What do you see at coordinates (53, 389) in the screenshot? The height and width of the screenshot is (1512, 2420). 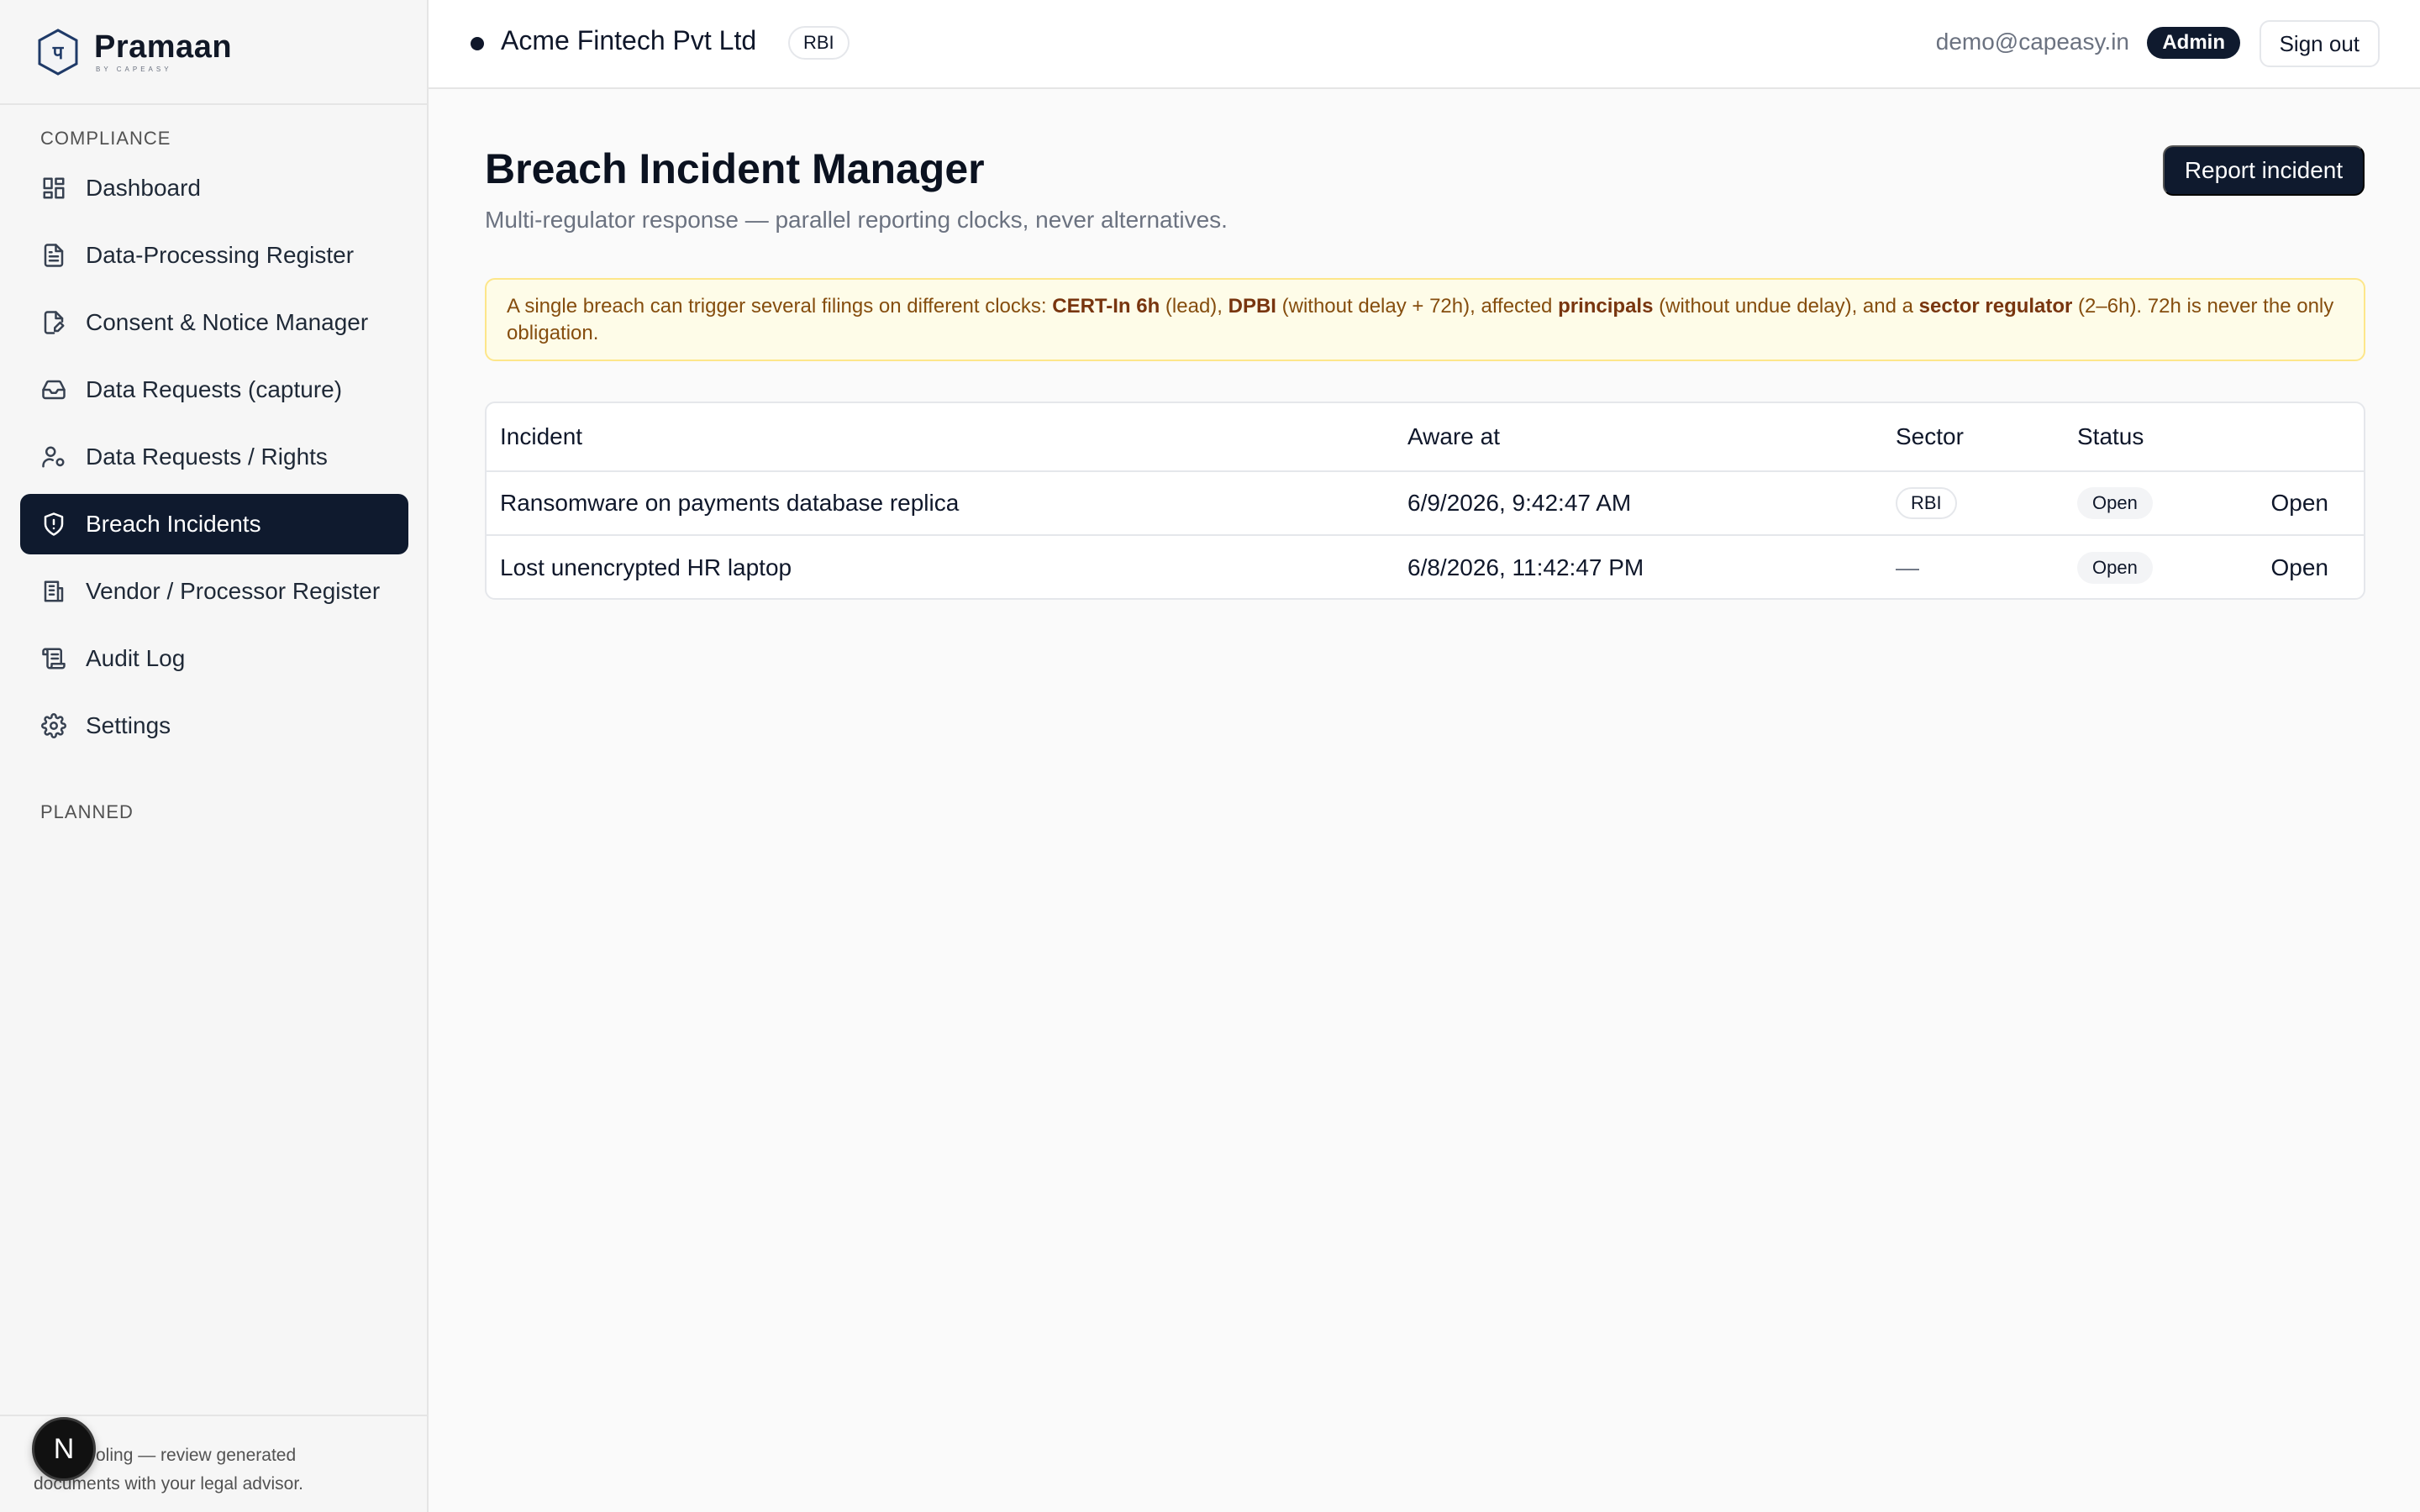 I see `inbox-icon` at bounding box center [53, 389].